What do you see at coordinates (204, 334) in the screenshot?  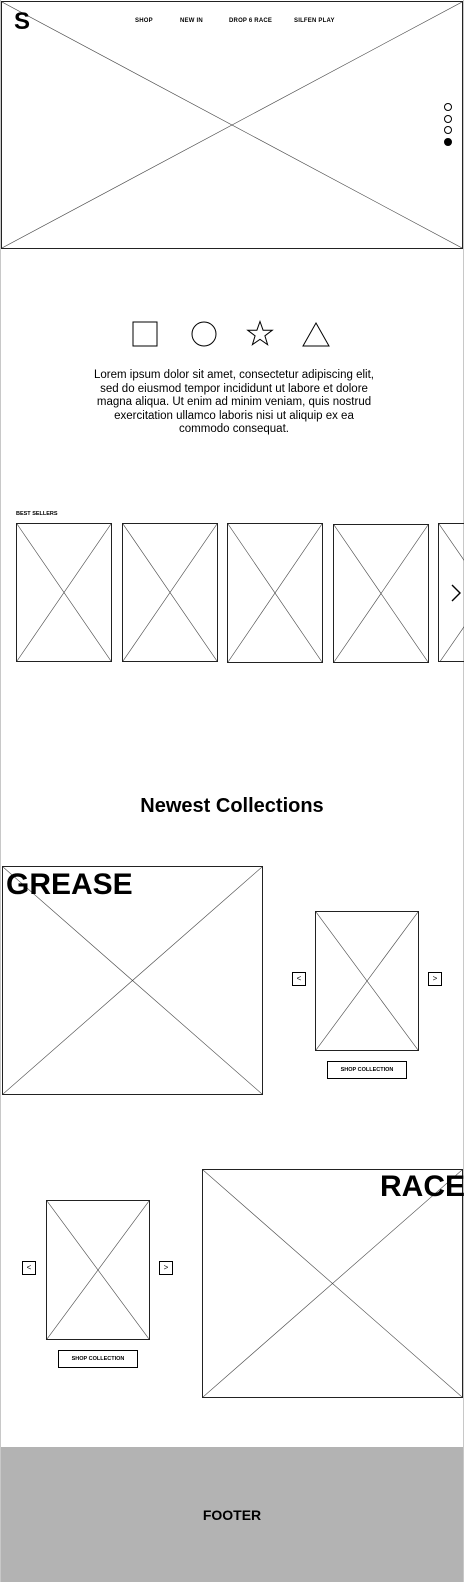 I see `circle-icon` at bounding box center [204, 334].